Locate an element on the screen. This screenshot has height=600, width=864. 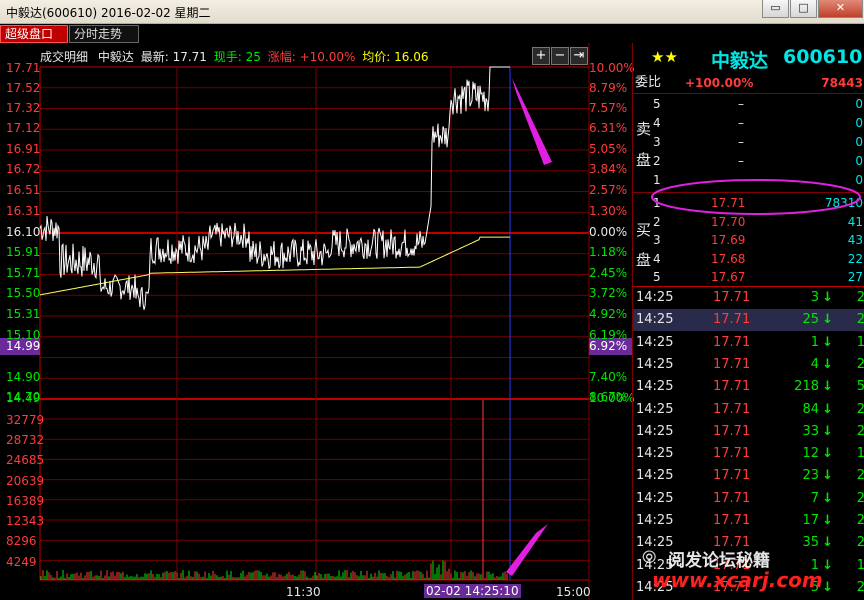
sell-order-row: 4 – 0 is located at coordinates (748, 123).